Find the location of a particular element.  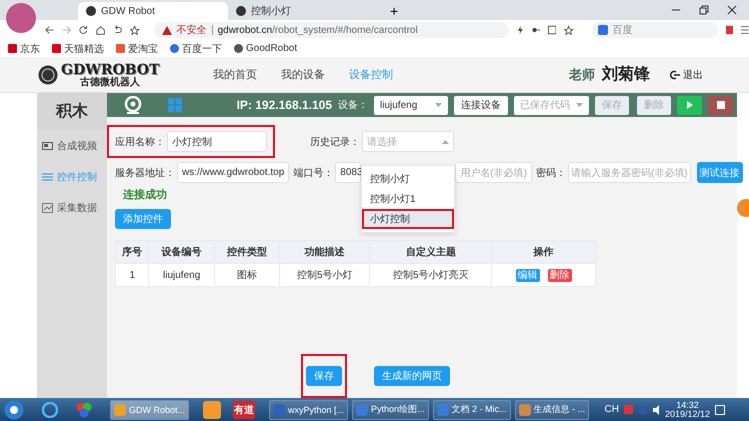

column-header: 控件类型 is located at coordinates (247, 252).